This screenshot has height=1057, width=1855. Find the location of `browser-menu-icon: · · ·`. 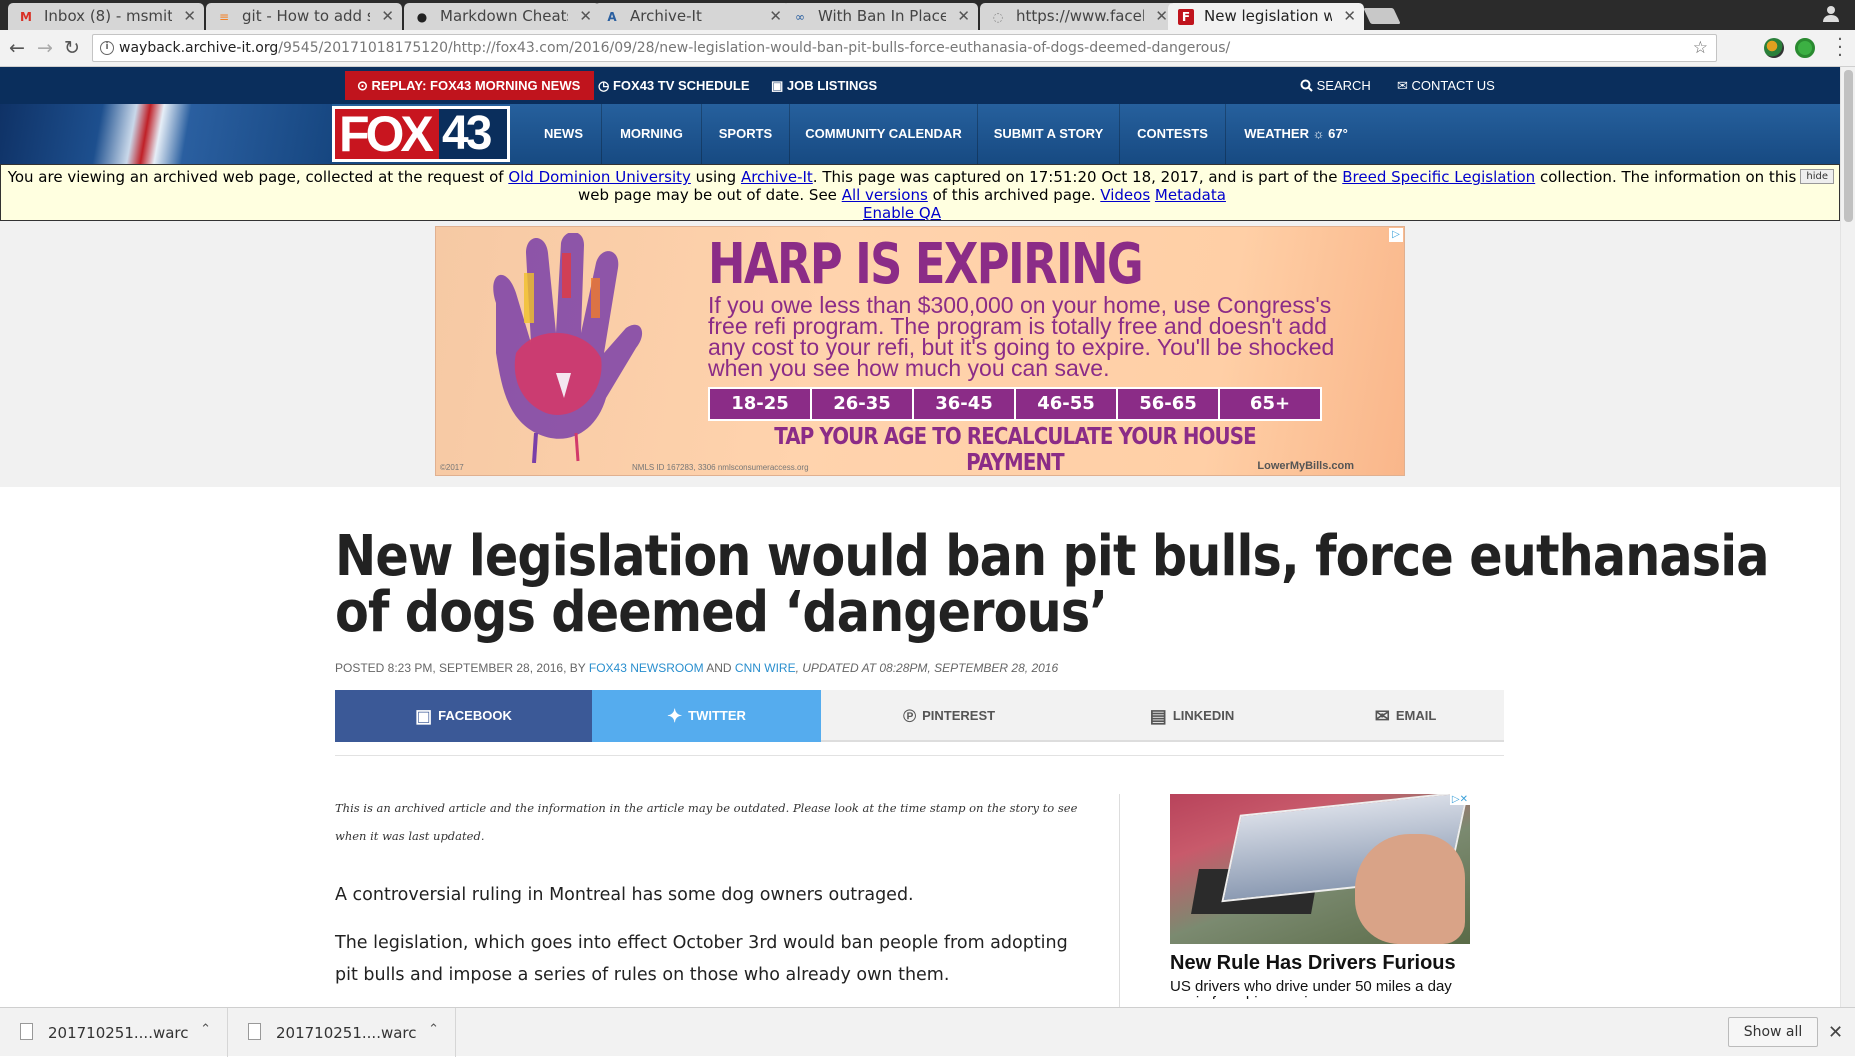

browser-menu-icon: · · · is located at coordinates (1840, 48).